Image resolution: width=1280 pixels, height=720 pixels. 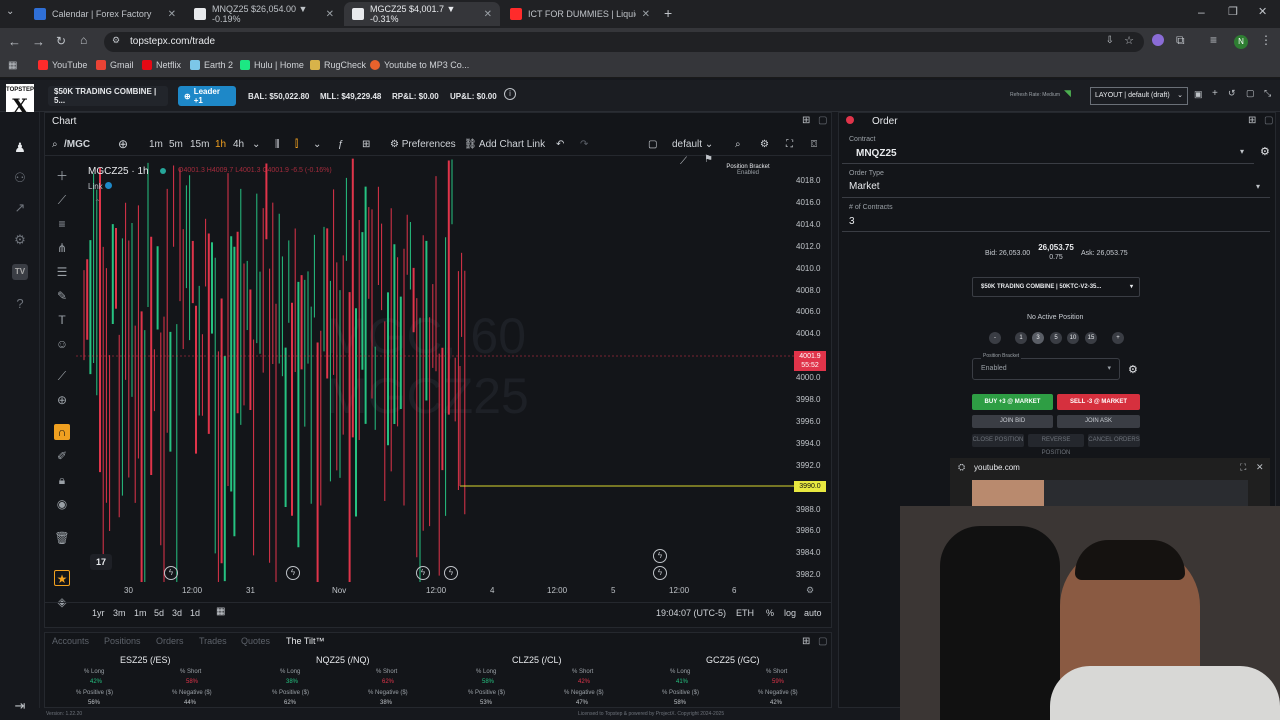 I want to click on join-ask-button: JOIN ASK, so click(x=1098, y=421).